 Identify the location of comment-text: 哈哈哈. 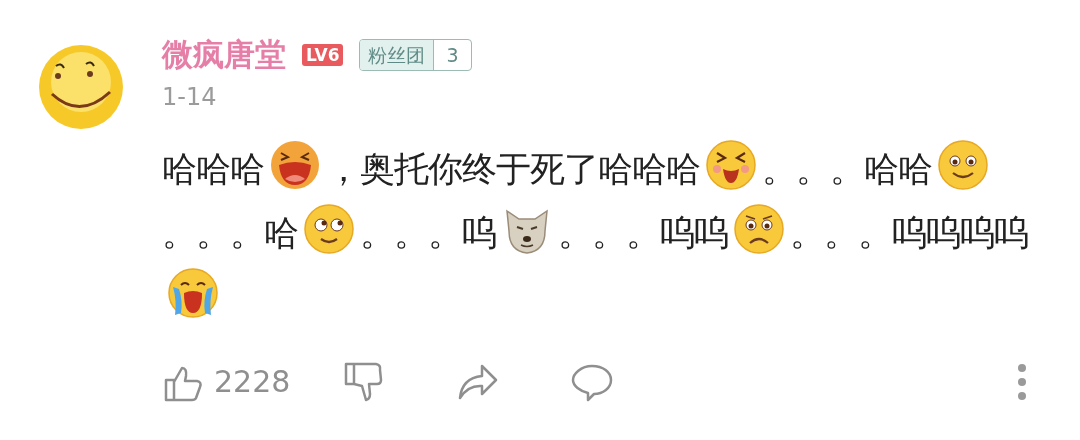
(213, 169).